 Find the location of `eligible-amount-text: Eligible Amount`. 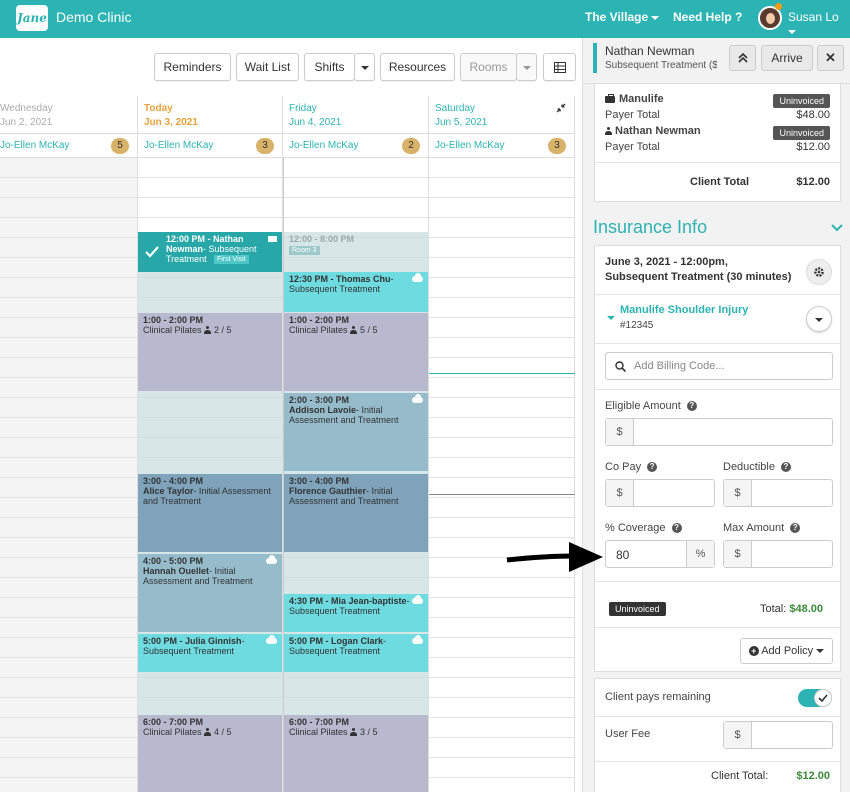

eligible-amount-text: Eligible Amount is located at coordinates (643, 406).